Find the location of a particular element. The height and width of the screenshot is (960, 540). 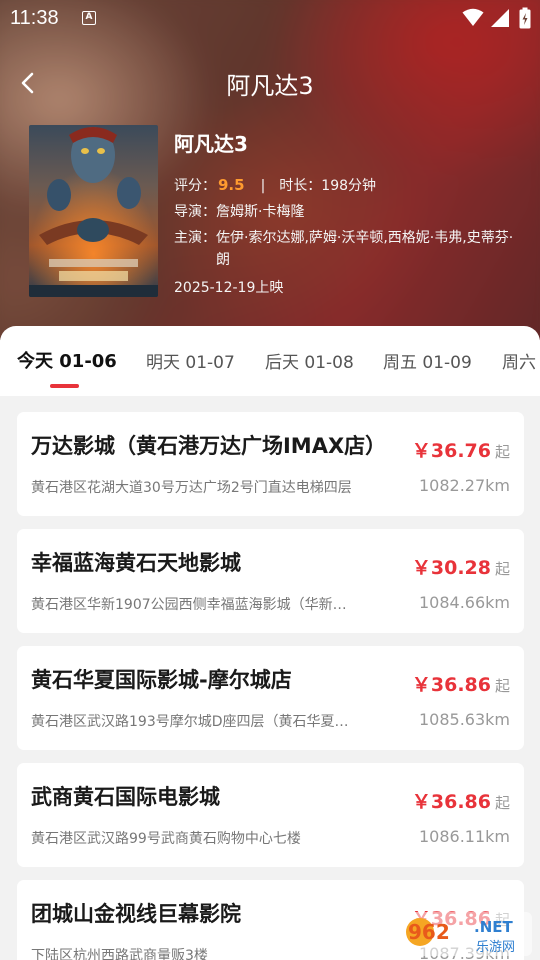

director-line: 导演：詹姆斯·卡梅隆 is located at coordinates (349, 212).